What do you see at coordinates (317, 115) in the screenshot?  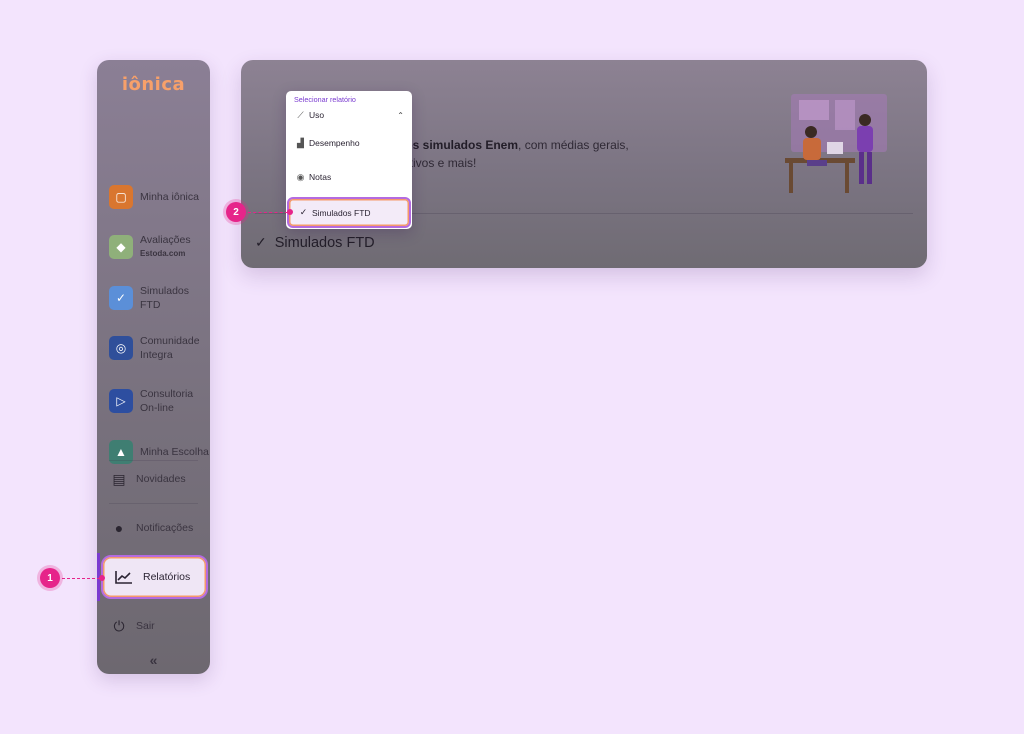 I see `dropdown-selected-value: Uso` at bounding box center [317, 115].